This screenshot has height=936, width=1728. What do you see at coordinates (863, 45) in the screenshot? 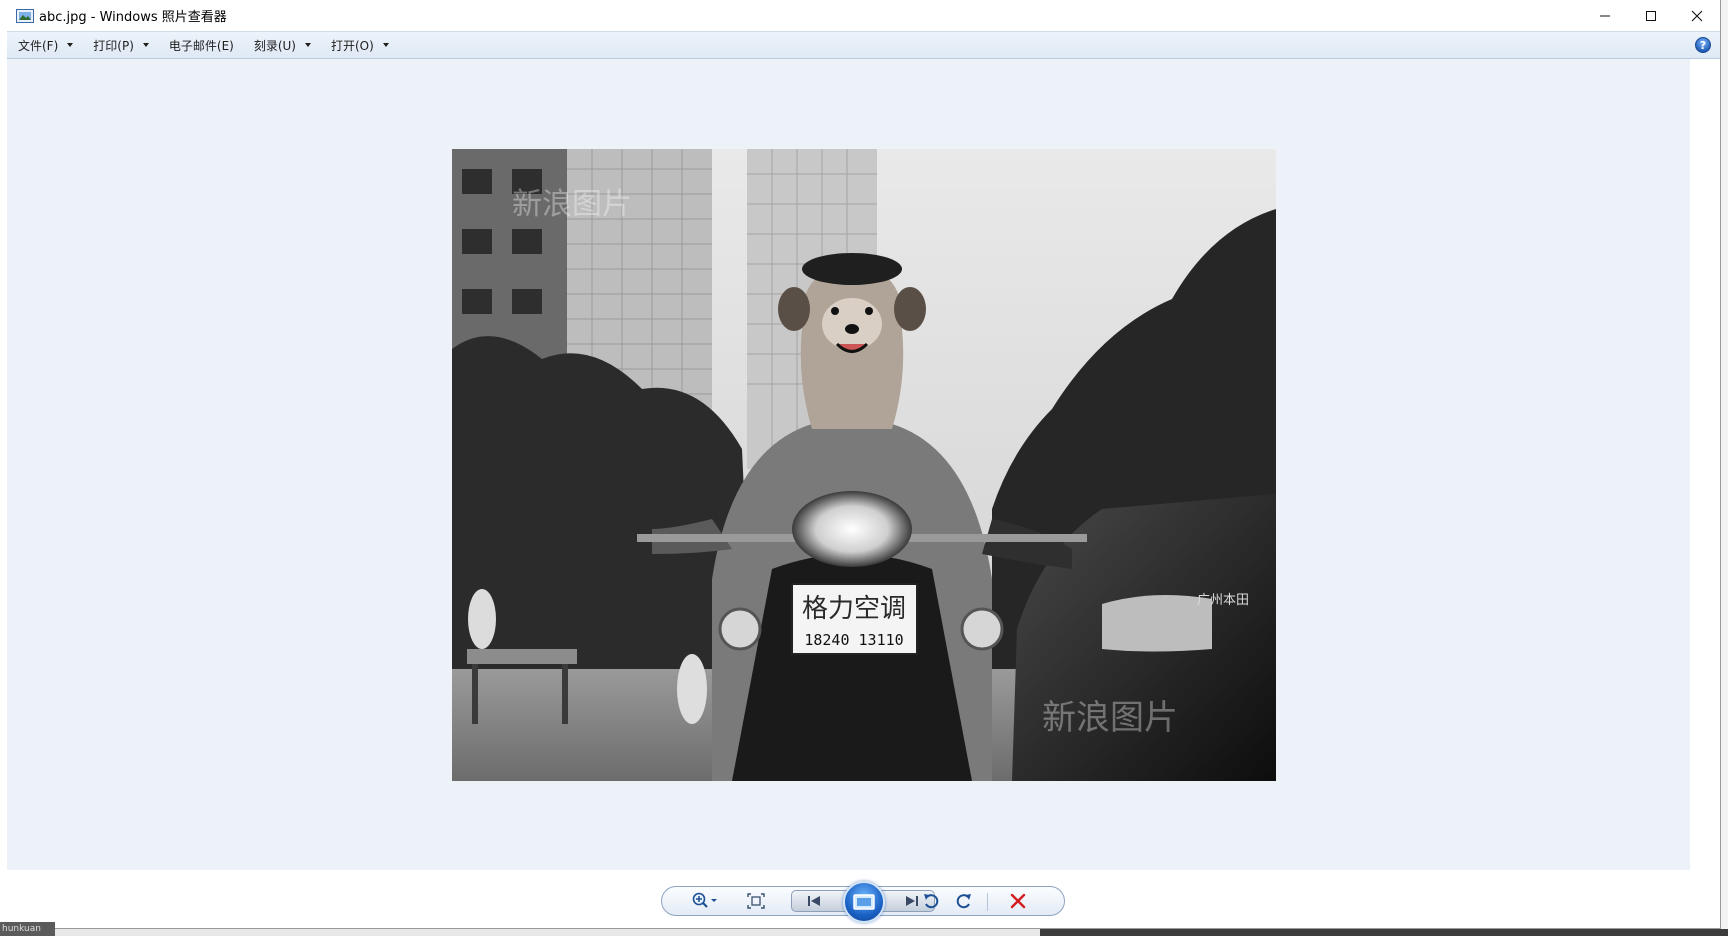
I see `menu-bar: 文件(F) 打印(P) 电子邮件(E) 刻录(U) 打开(O) ?` at bounding box center [863, 45].